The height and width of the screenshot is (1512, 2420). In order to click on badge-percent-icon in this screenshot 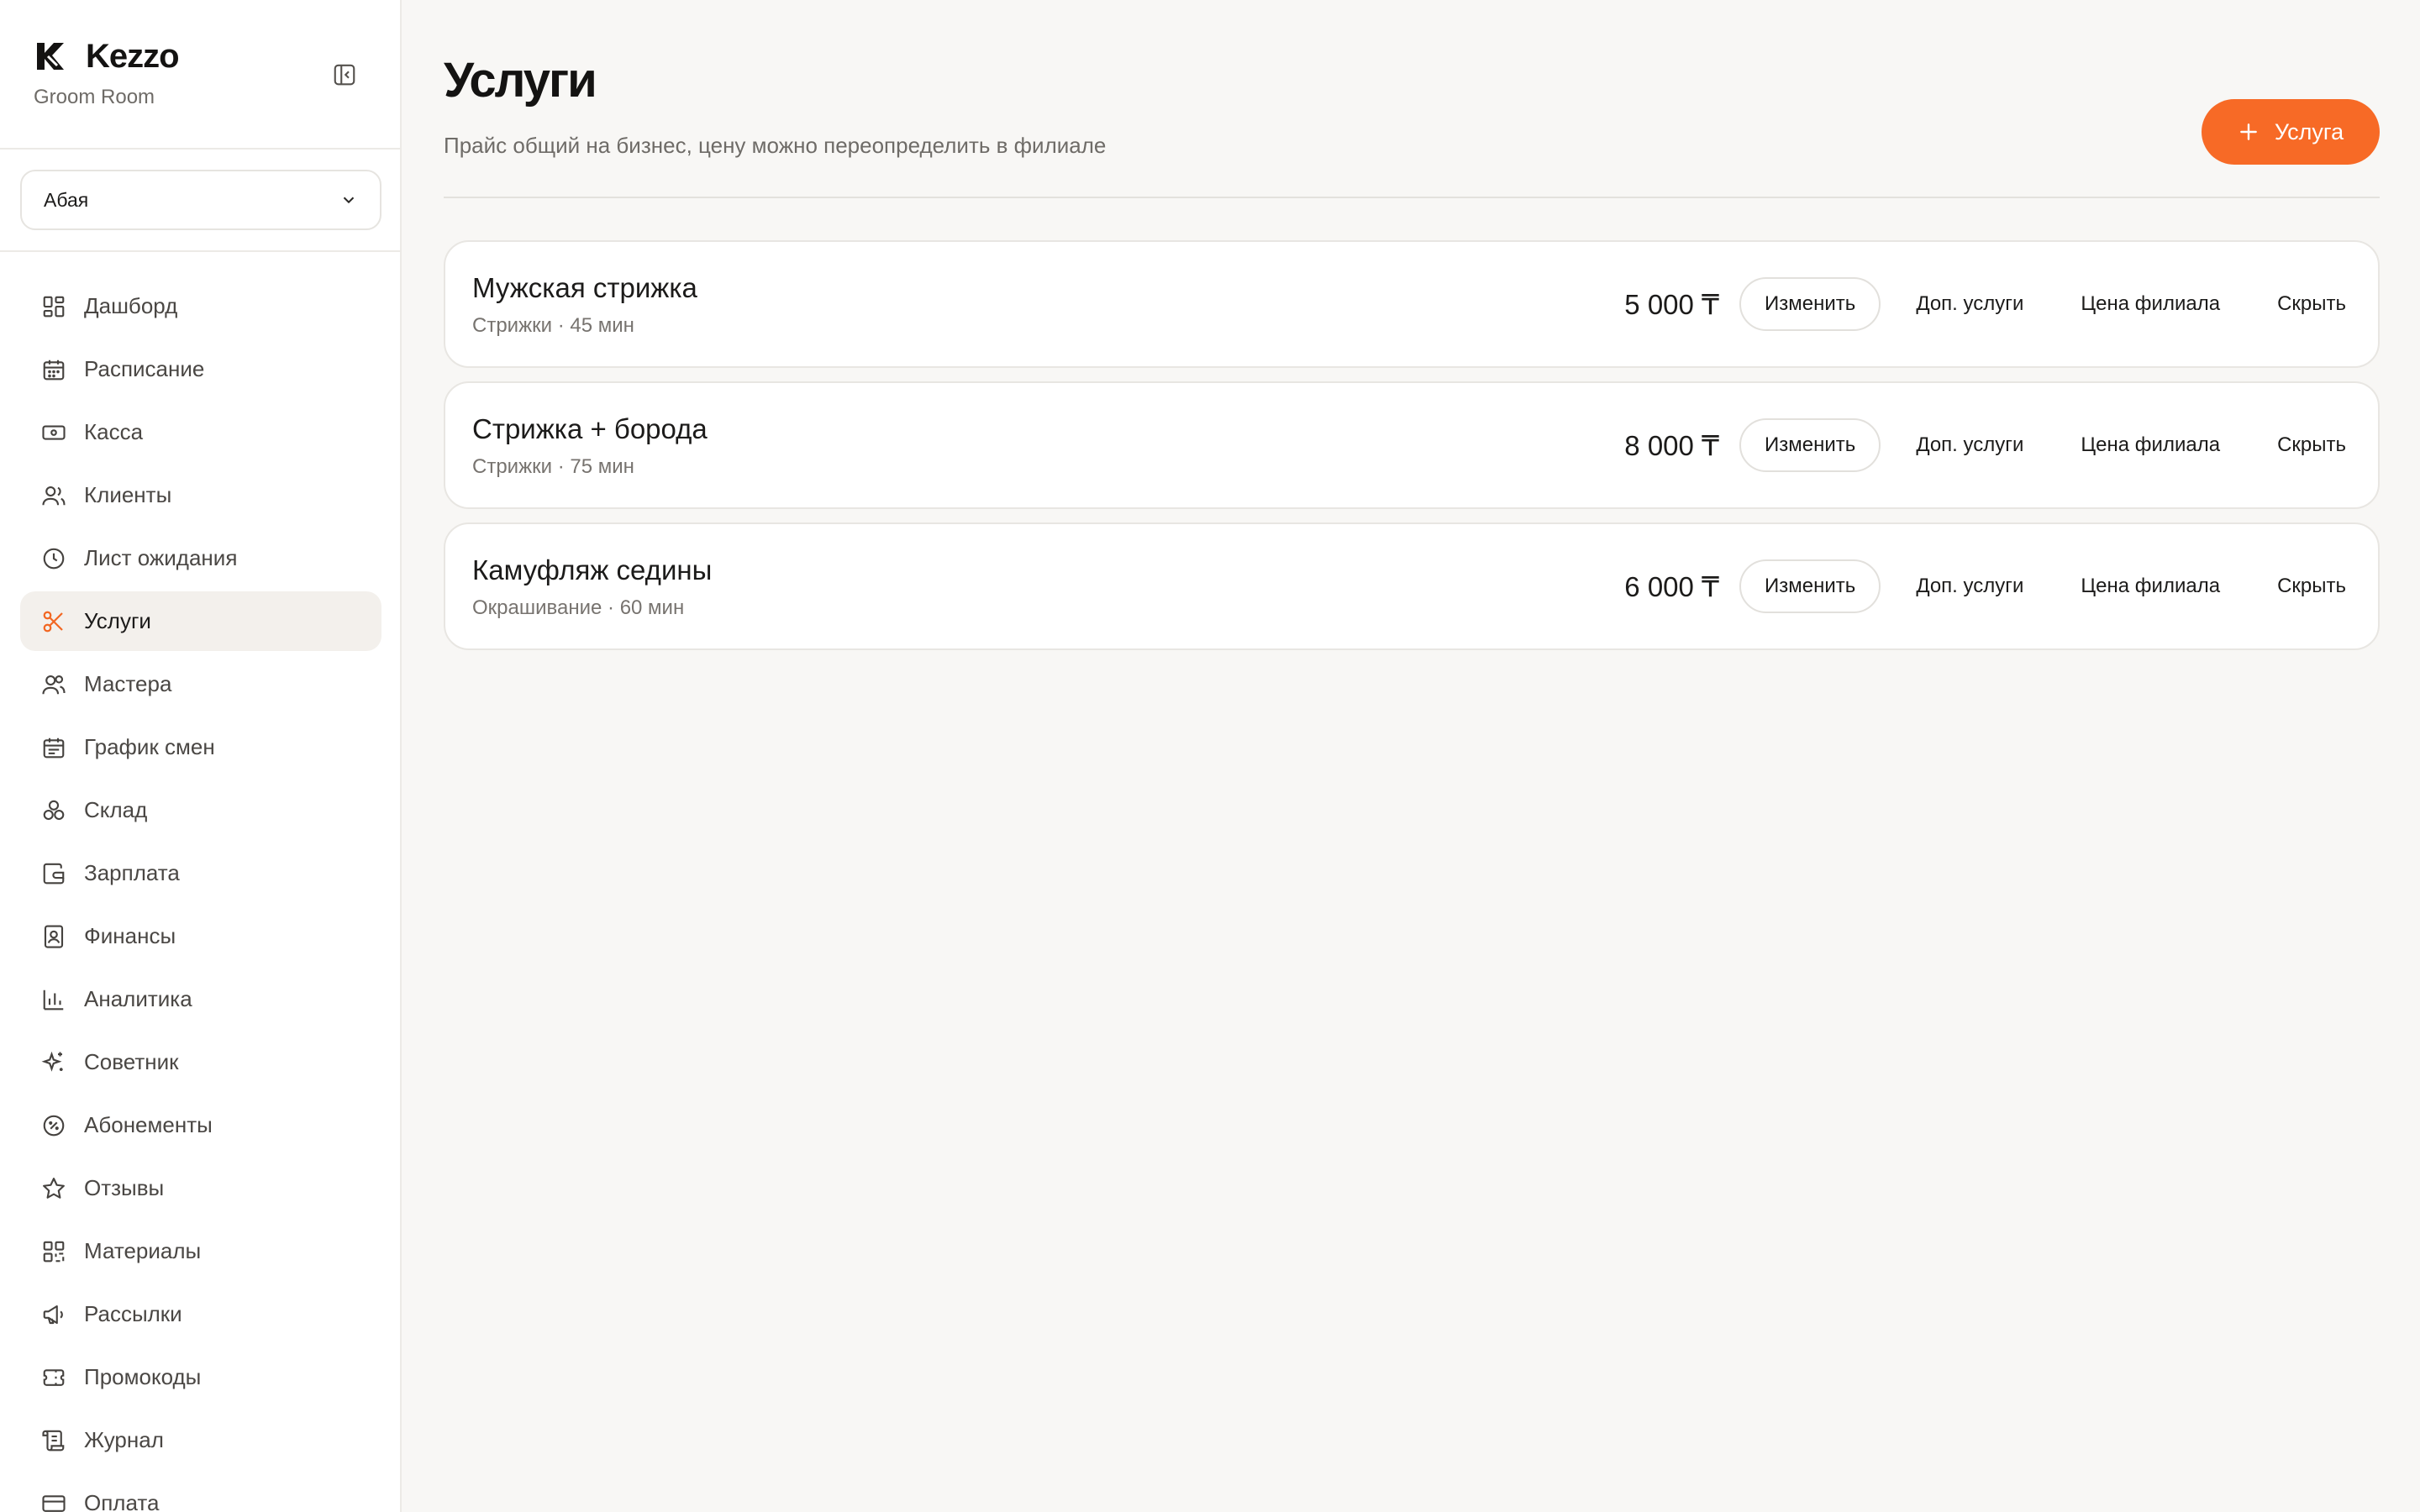, I will do `click(53, 1125)`.